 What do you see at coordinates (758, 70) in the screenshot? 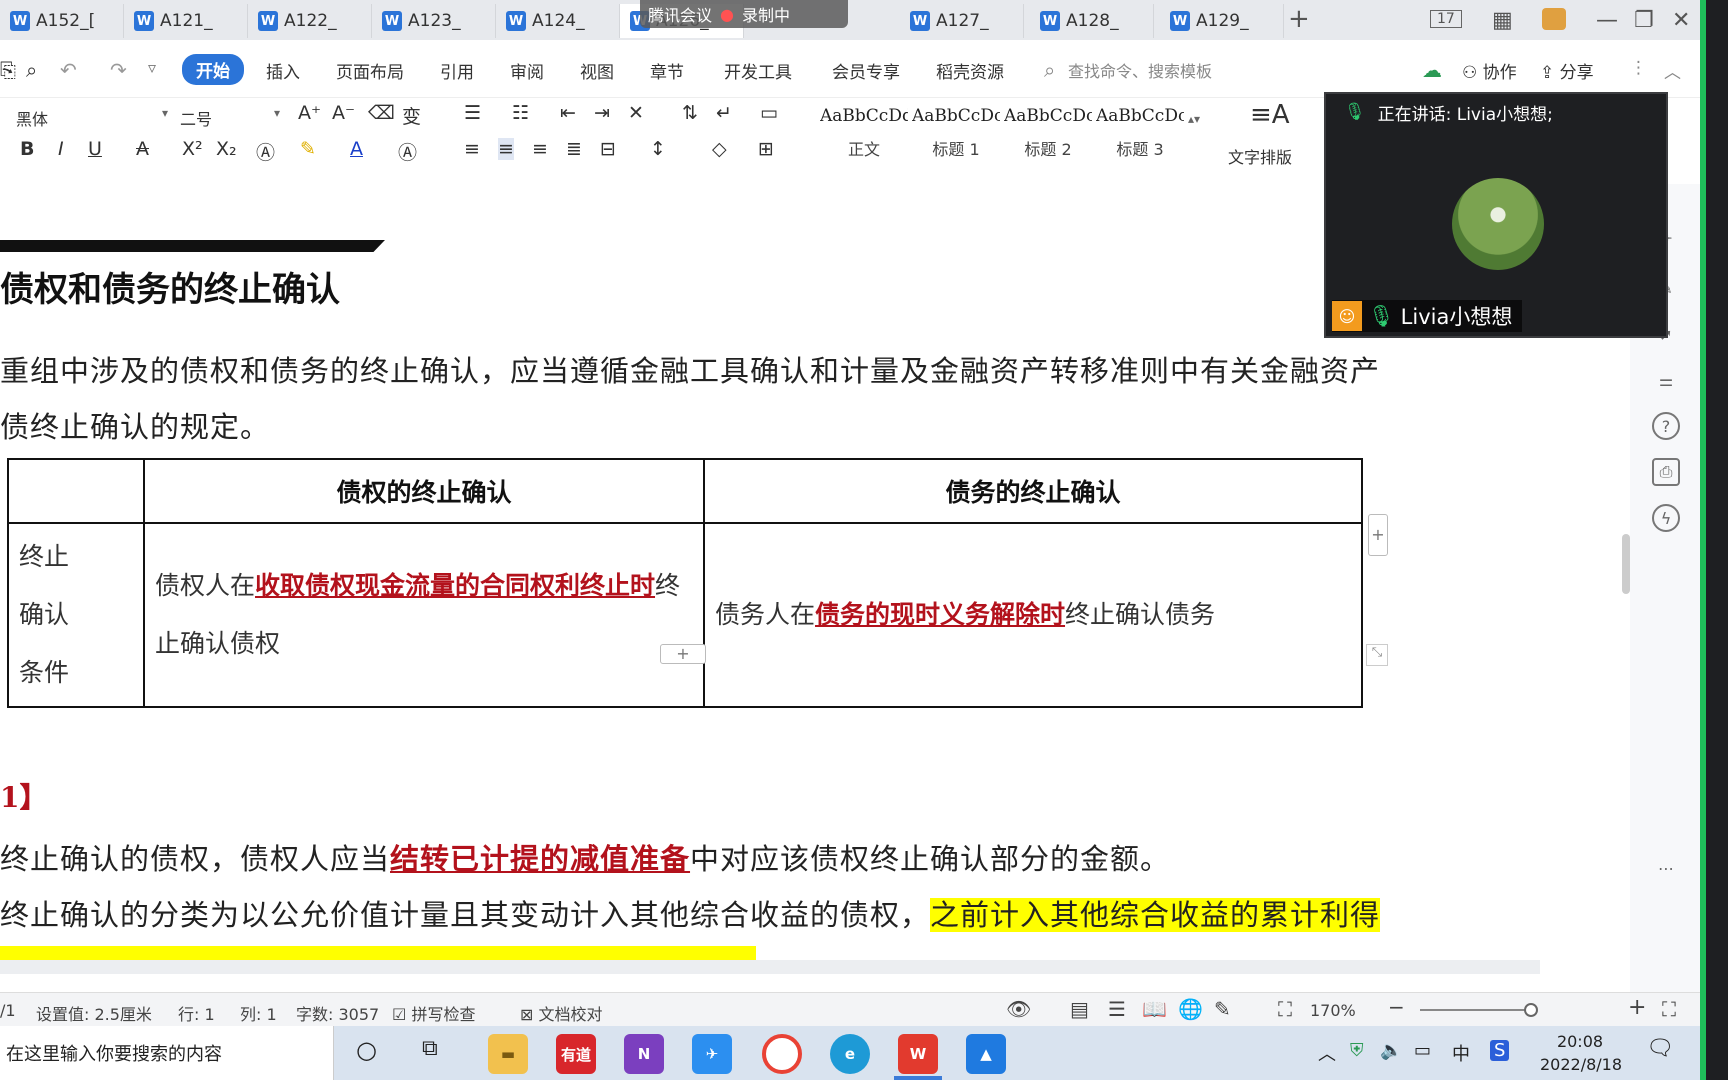
I see `menu-developer: 开发工具` at bounding box center [758, 70].